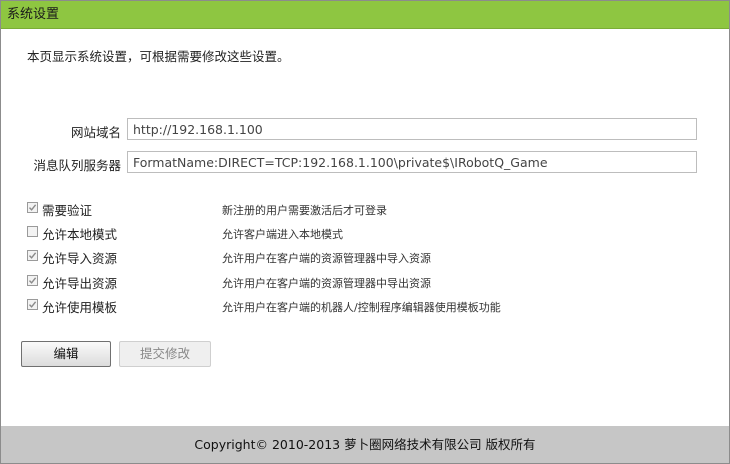  Describe the element at coordinates (361, 307) in the screenshot. I see `use-templates-desc: 允许用户在客户端的机器人/控制程序编辑器使用模板功能` at that location.